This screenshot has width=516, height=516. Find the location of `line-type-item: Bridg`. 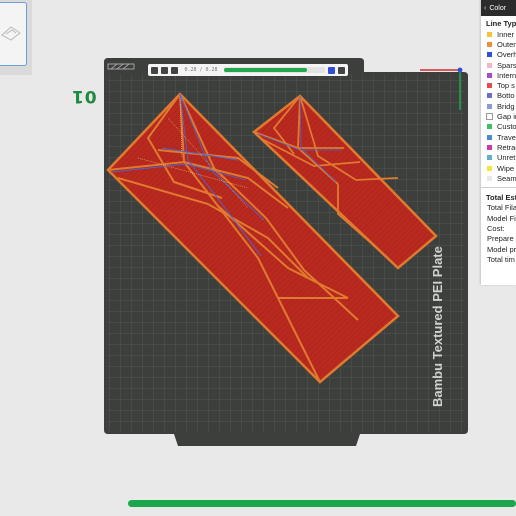

line-type-item: Bridg is located at coordinates (498, 106).